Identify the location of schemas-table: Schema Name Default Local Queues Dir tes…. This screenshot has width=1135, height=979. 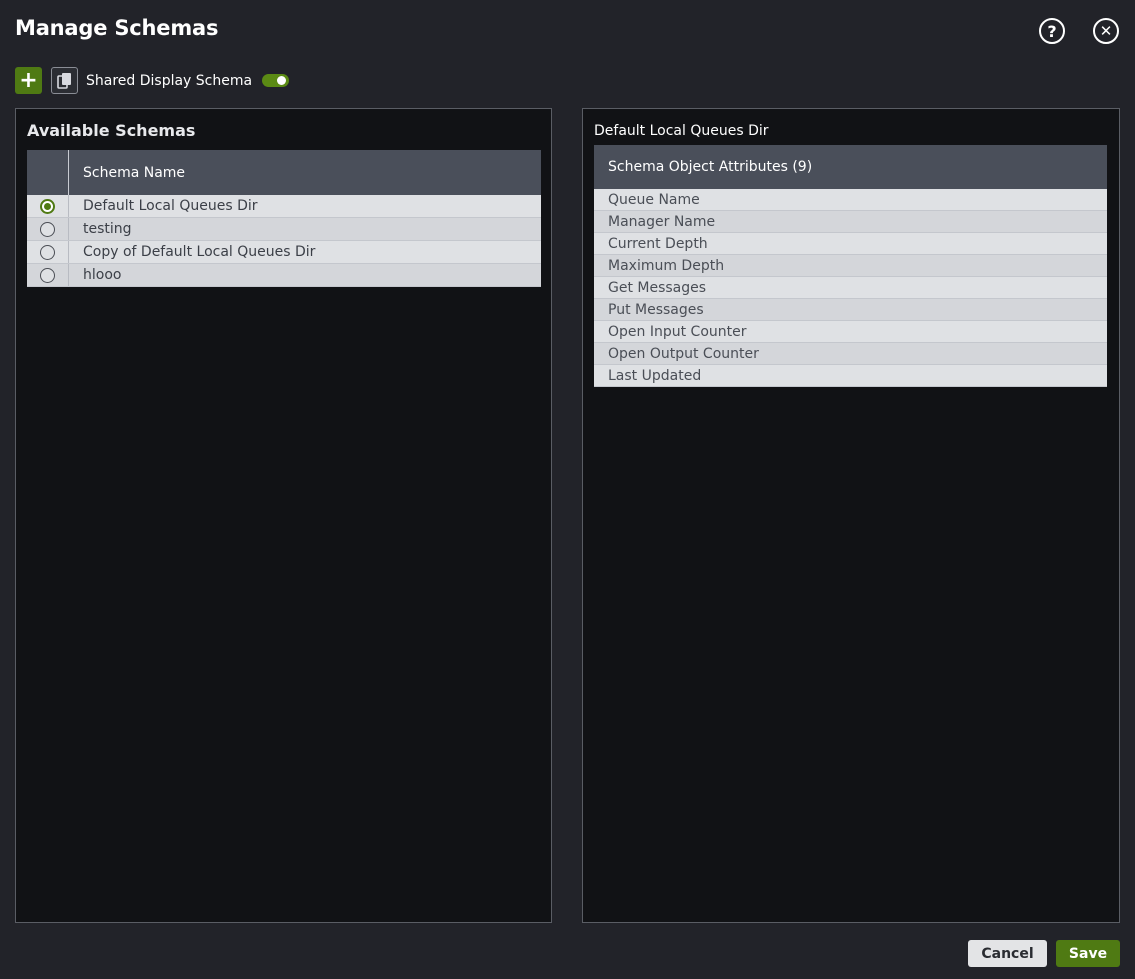
(284, 218).